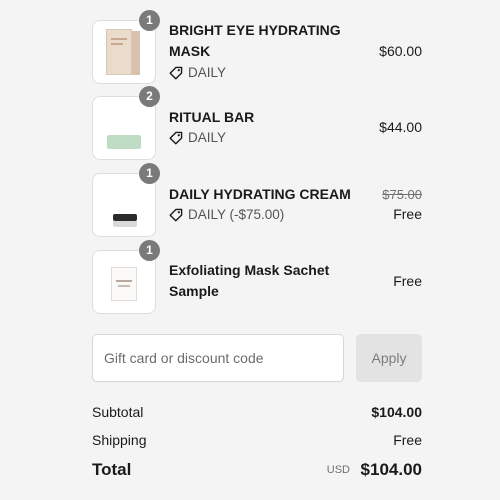 The height and width of the screenshot is (500, 500). I want to click on total-value: $104.00, so click(391, 469).